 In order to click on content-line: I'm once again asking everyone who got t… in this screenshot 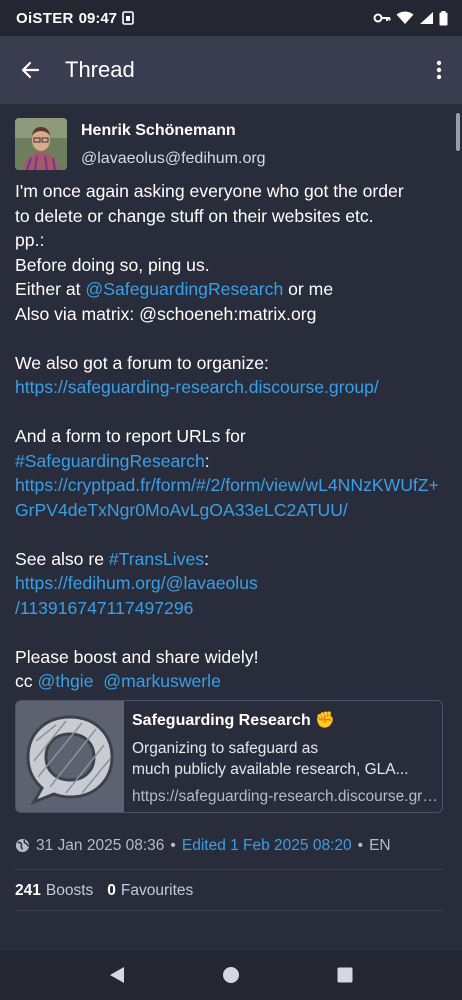, I will do `click(209, 191)`.